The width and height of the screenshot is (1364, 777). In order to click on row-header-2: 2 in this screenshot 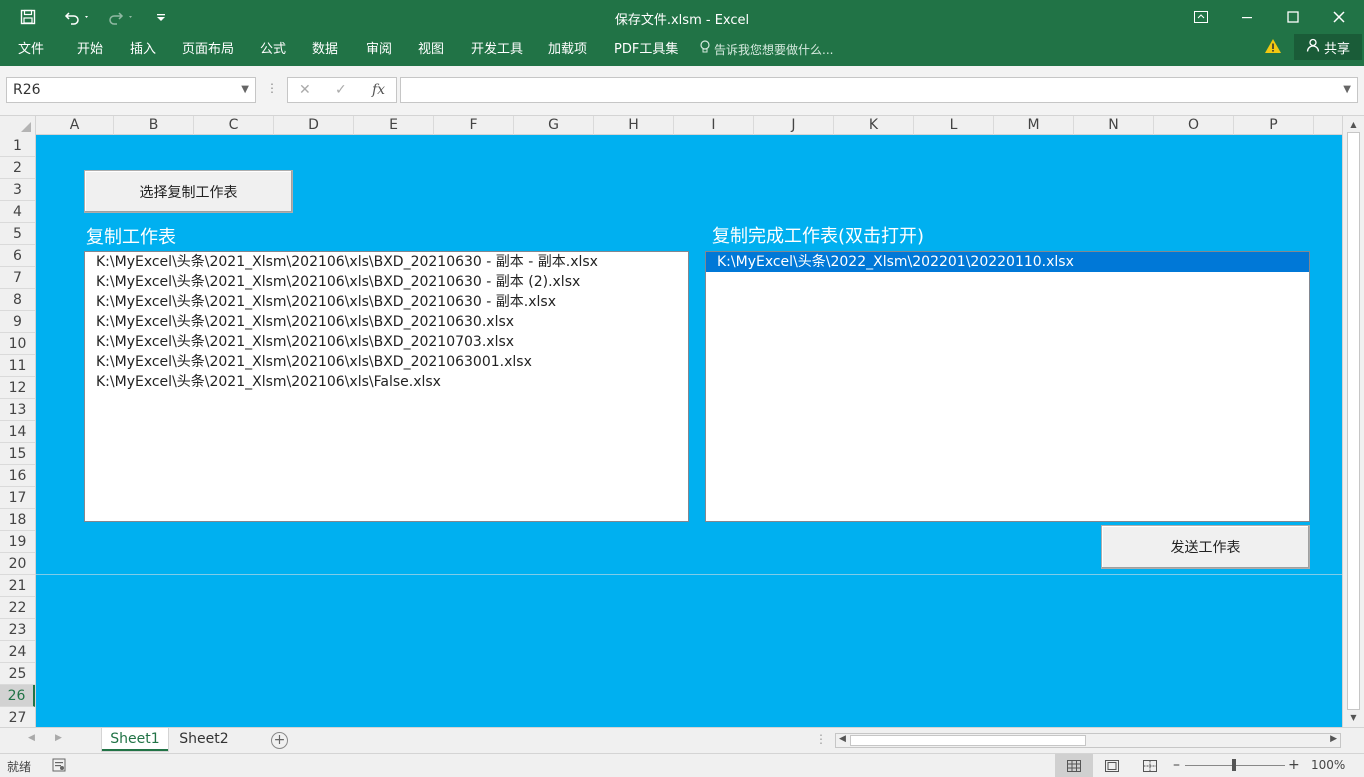, I will do `click(17, 168)`.